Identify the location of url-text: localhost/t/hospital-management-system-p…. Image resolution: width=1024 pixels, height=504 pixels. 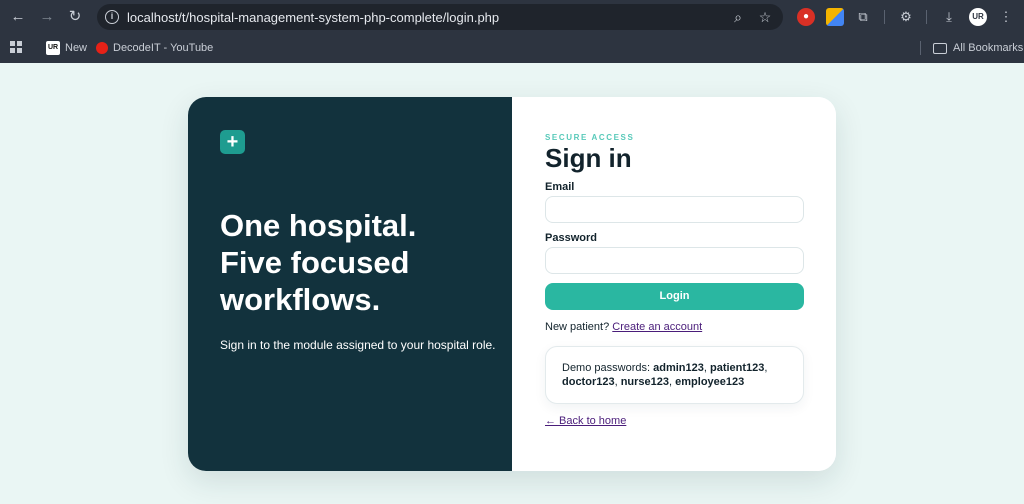
(313, 17).